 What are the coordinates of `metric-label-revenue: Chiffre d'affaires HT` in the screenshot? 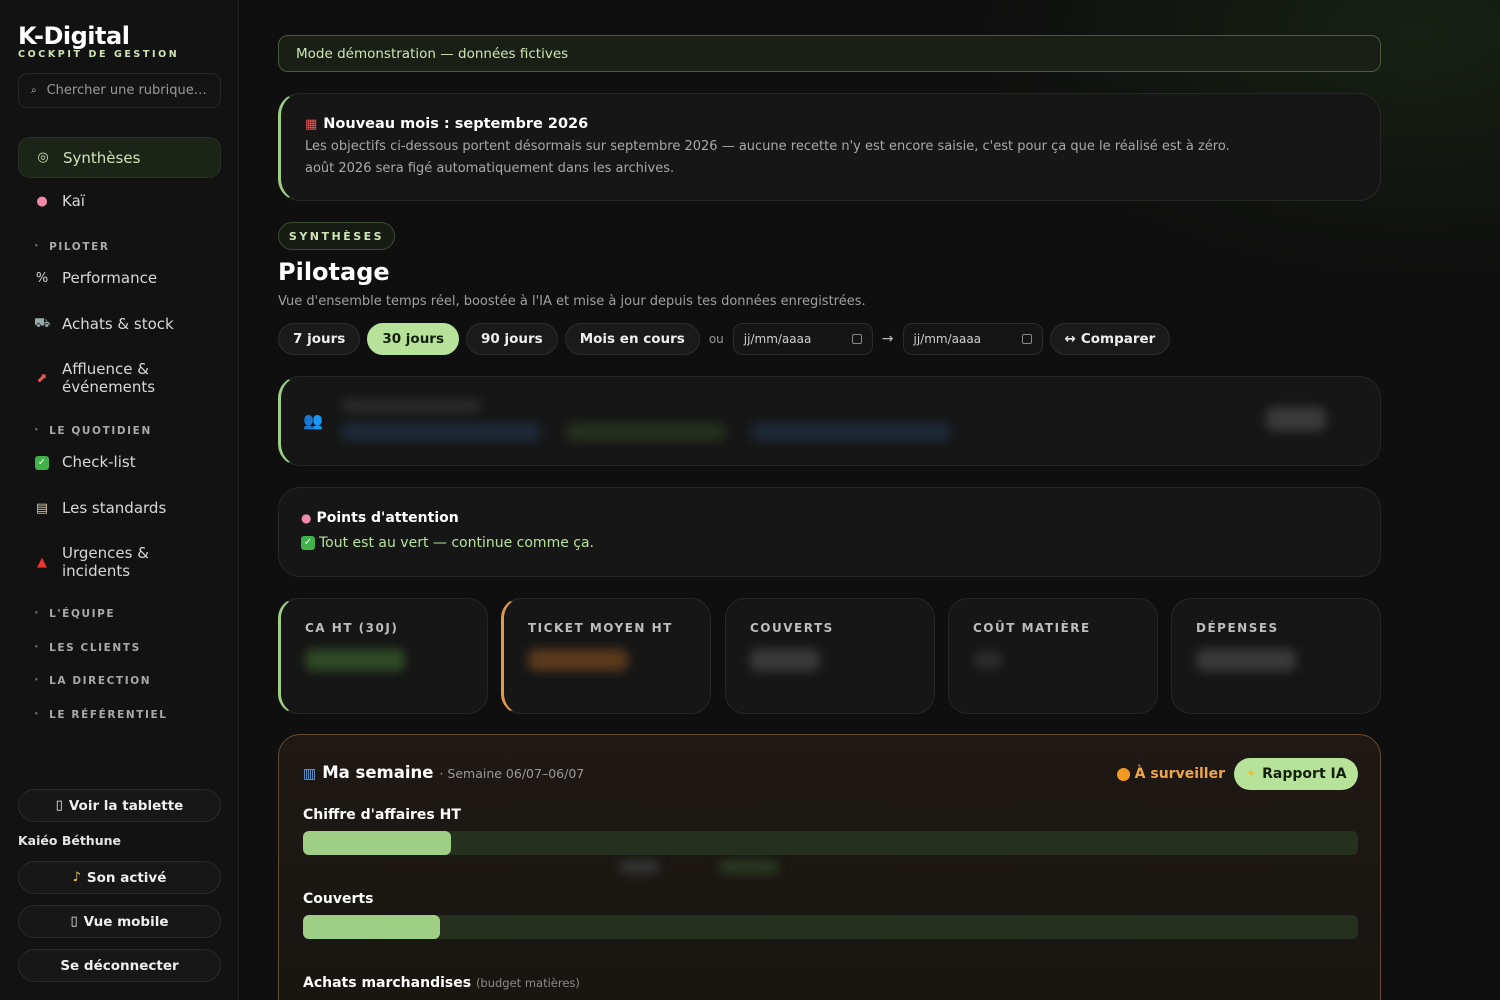 It's located at (382, 815).